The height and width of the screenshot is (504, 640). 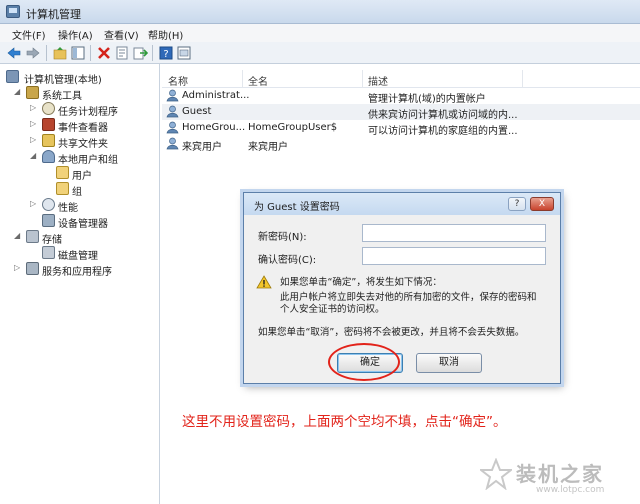 What do you see at coordinates (570, 490) in the screenshot?
I see `watermark-url: www.lotpc.com` at bounding box center [570, 490].